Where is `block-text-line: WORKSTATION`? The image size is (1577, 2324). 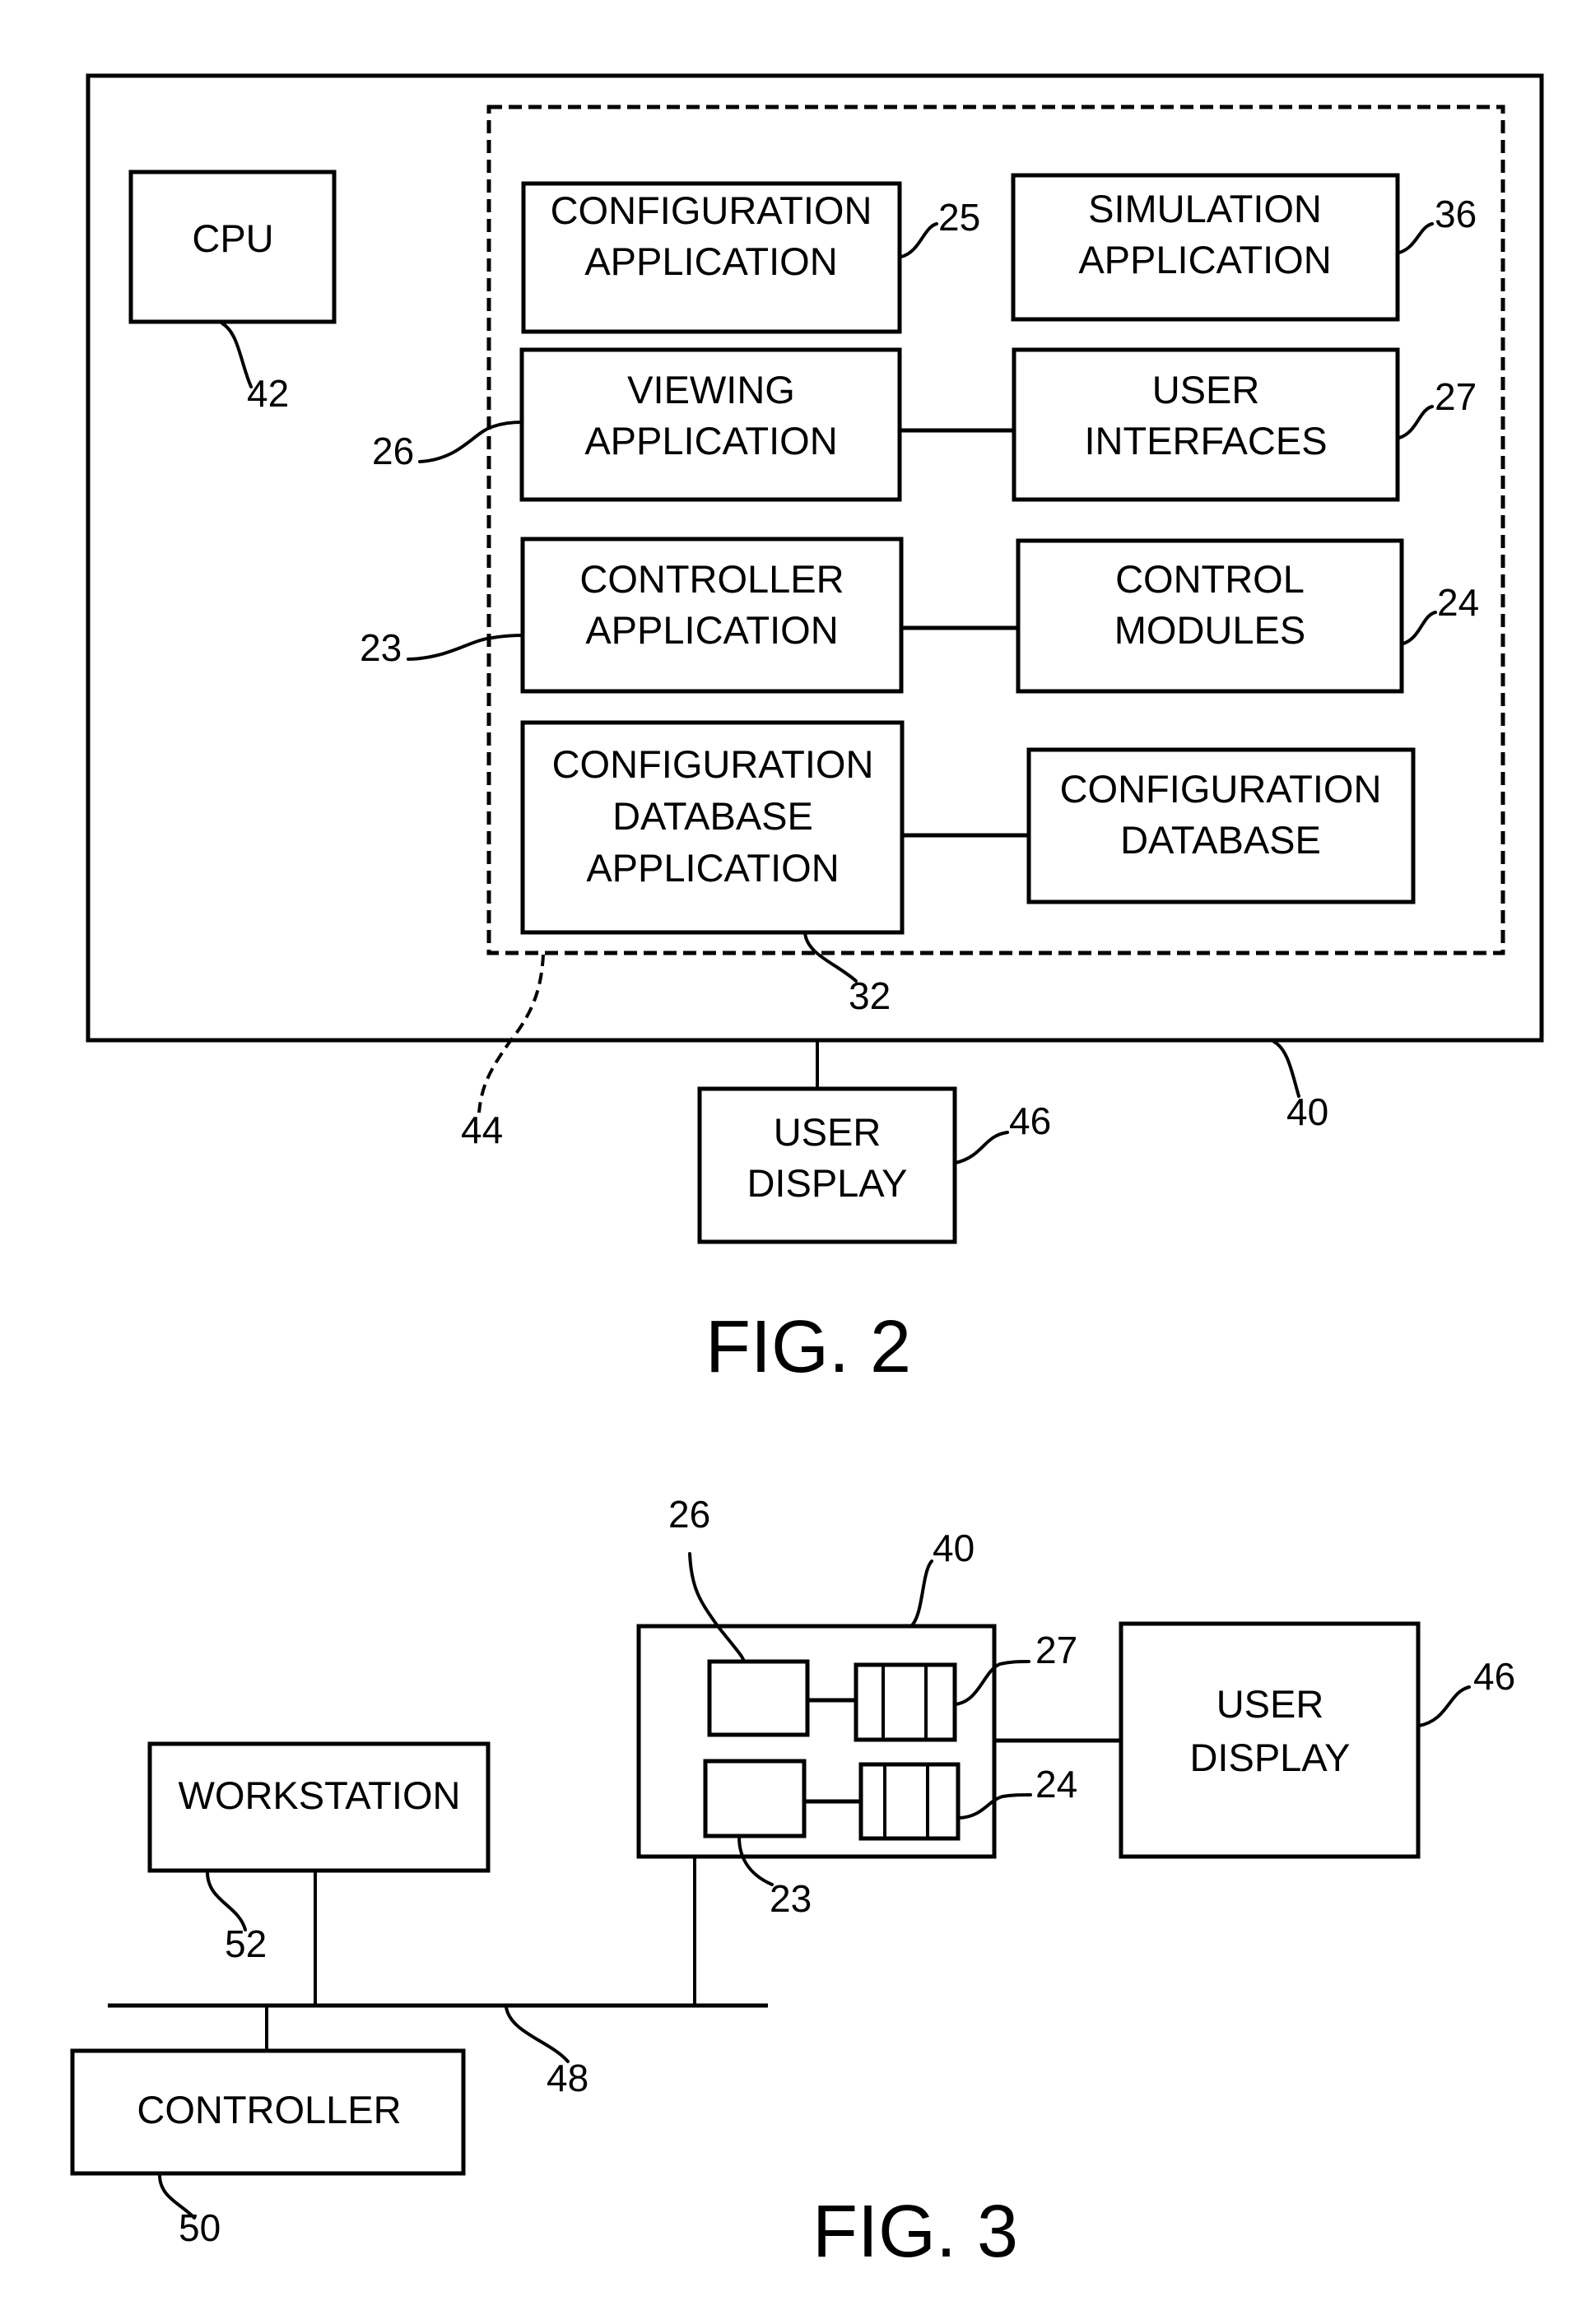 block-text-line: WORKSTATION is located at coordinates (320, 1795).